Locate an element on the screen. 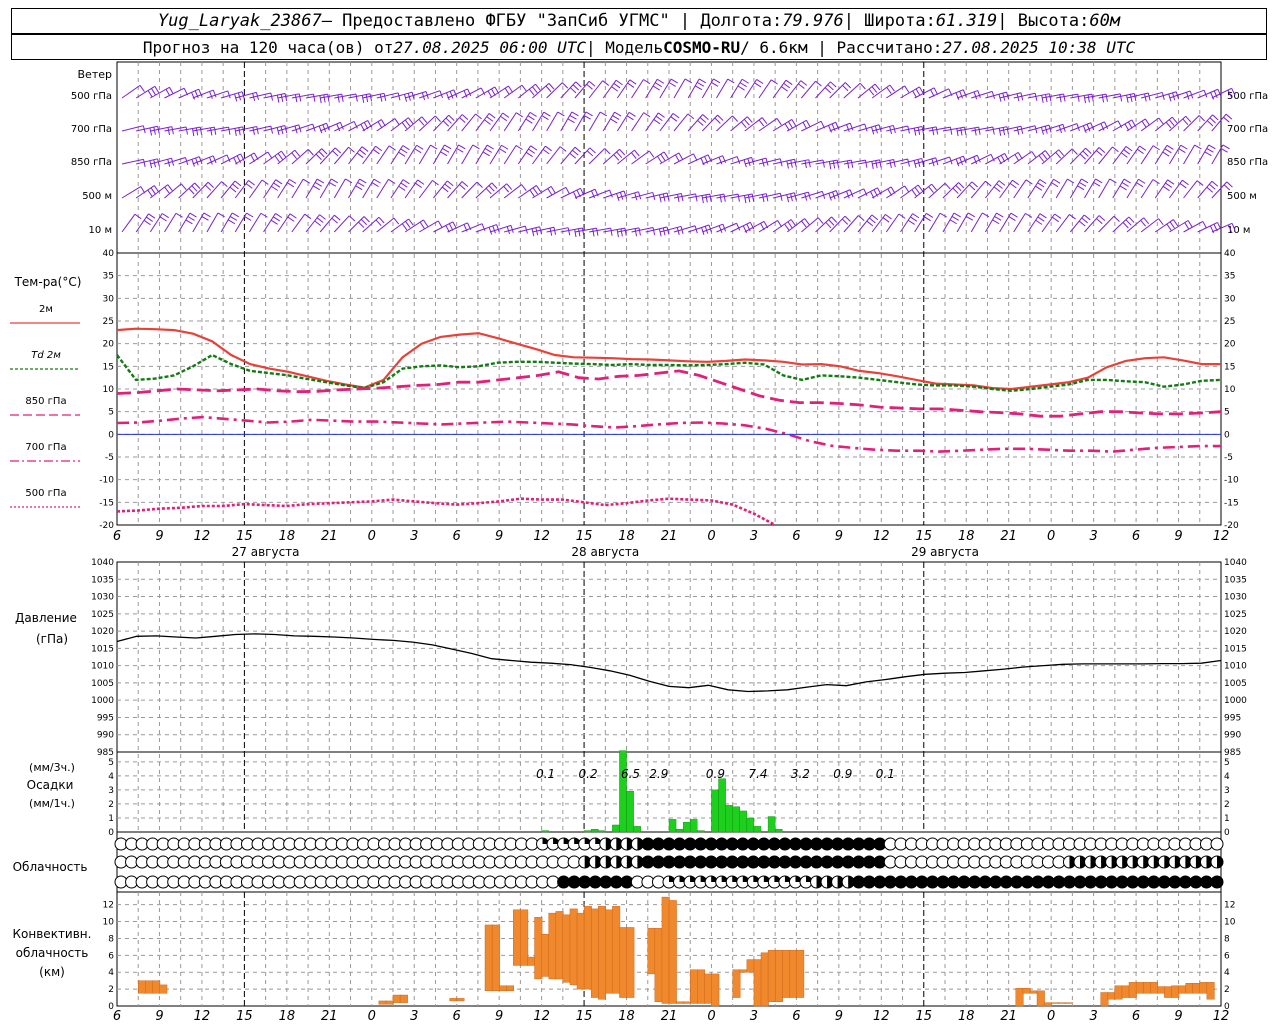 Image resolution: width=1280 pixels, height=1024 pixels. pressure-tick-right: 1030 is located at coordinates (1235, 598).